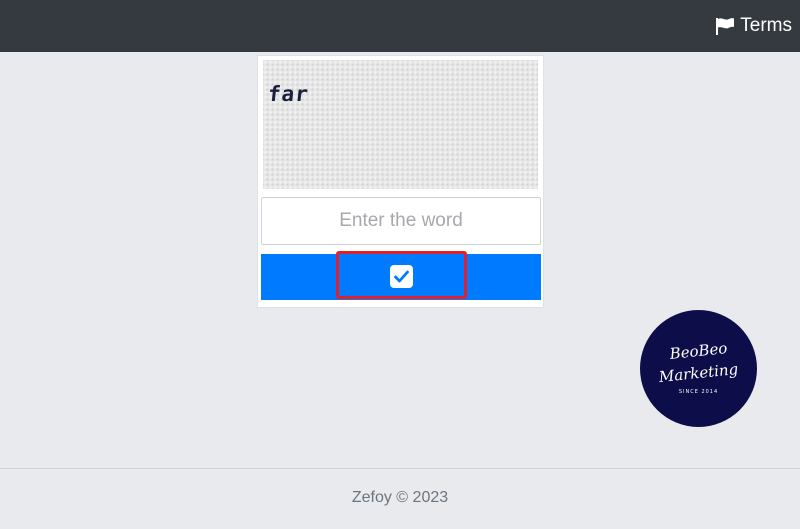  I want to click on flag-icon, so click(725, 26).